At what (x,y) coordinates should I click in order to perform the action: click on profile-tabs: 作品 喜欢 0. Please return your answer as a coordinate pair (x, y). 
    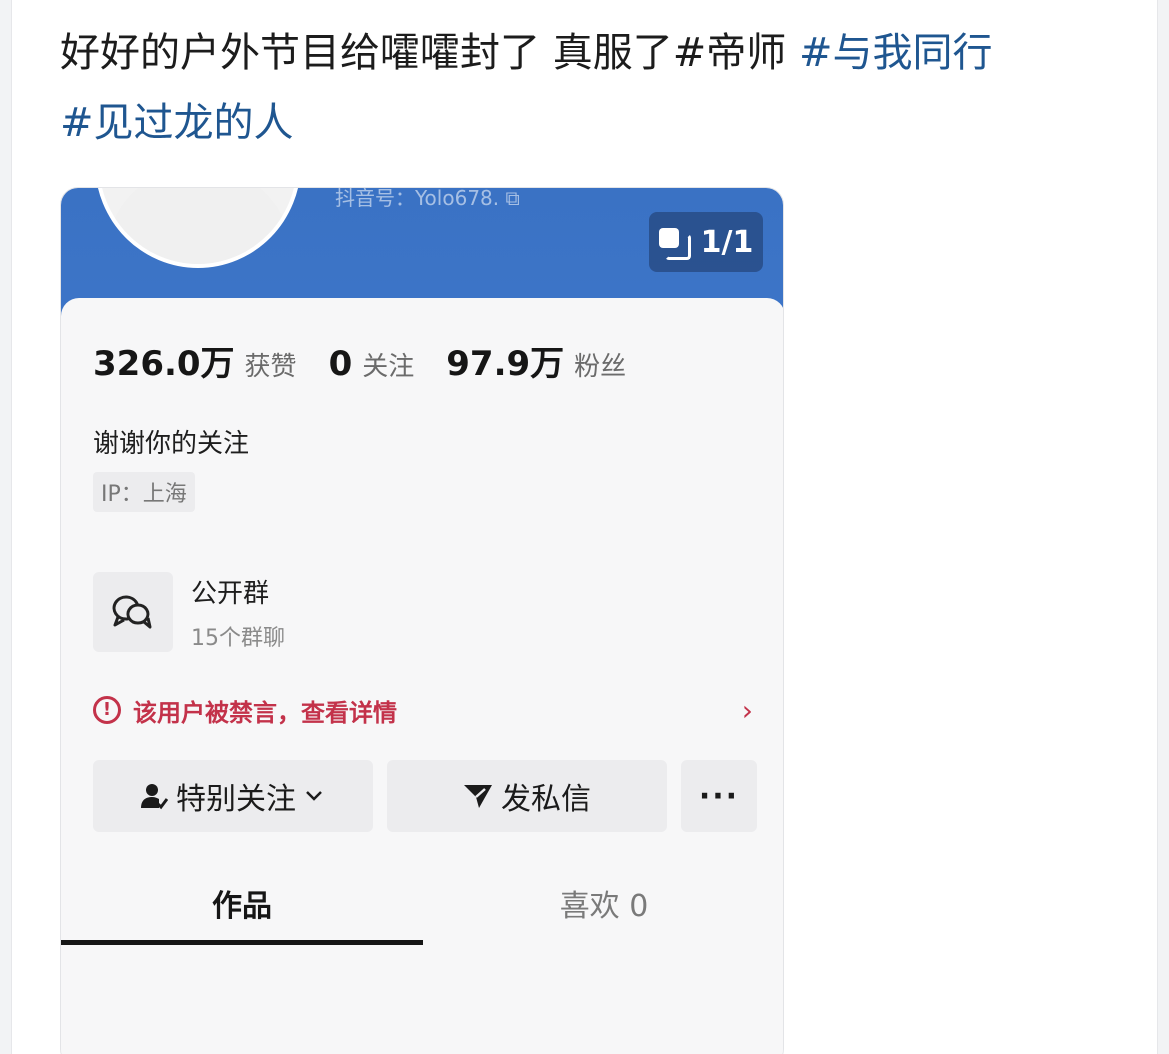
    Looking at the image, I should click on (422, 903).